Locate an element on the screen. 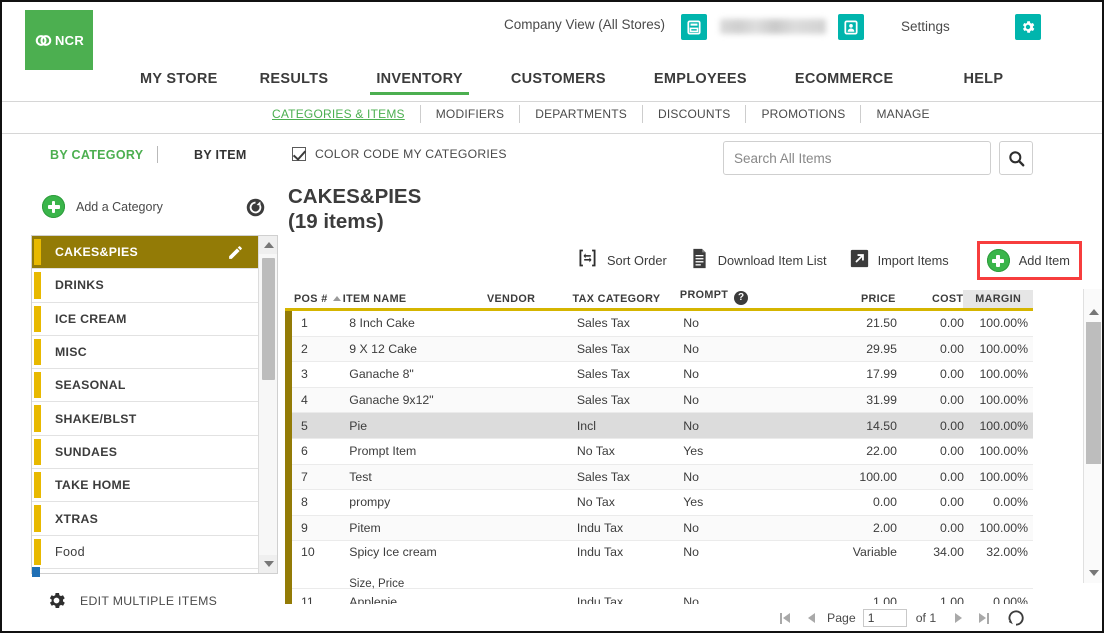 Image resolution: width=1104 pixels, height=633 pixels. nav-help: HELP is located at coordinates (983, 81).